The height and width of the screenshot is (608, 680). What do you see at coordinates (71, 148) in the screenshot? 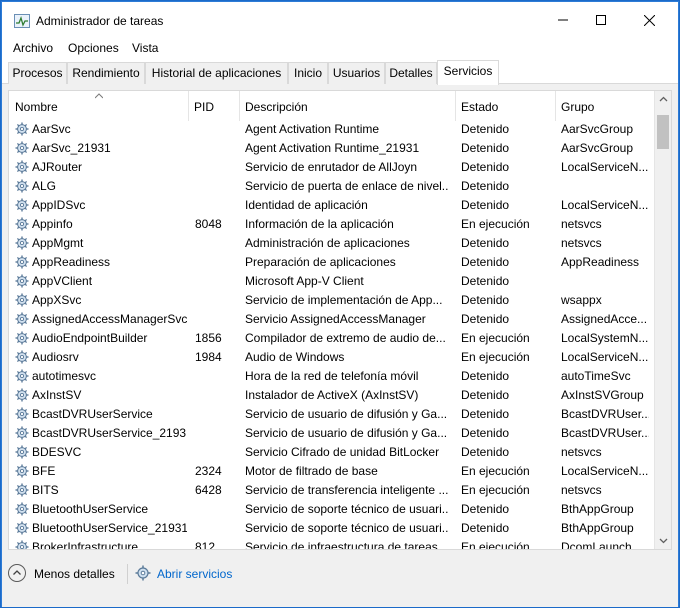
I see `service-name-cell: AarSvc_21931` at bounding box center [71, 148].